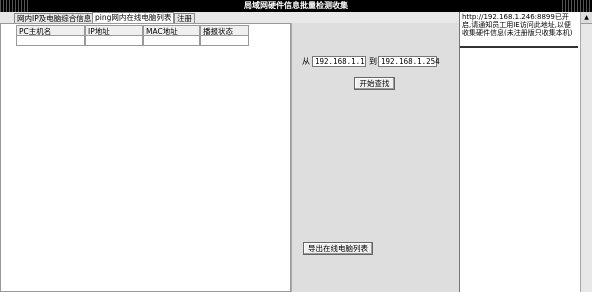  Describe the element at coordinates (586, 18) in the screenshot. I see `arrow-up-icon: ▲` at that location.